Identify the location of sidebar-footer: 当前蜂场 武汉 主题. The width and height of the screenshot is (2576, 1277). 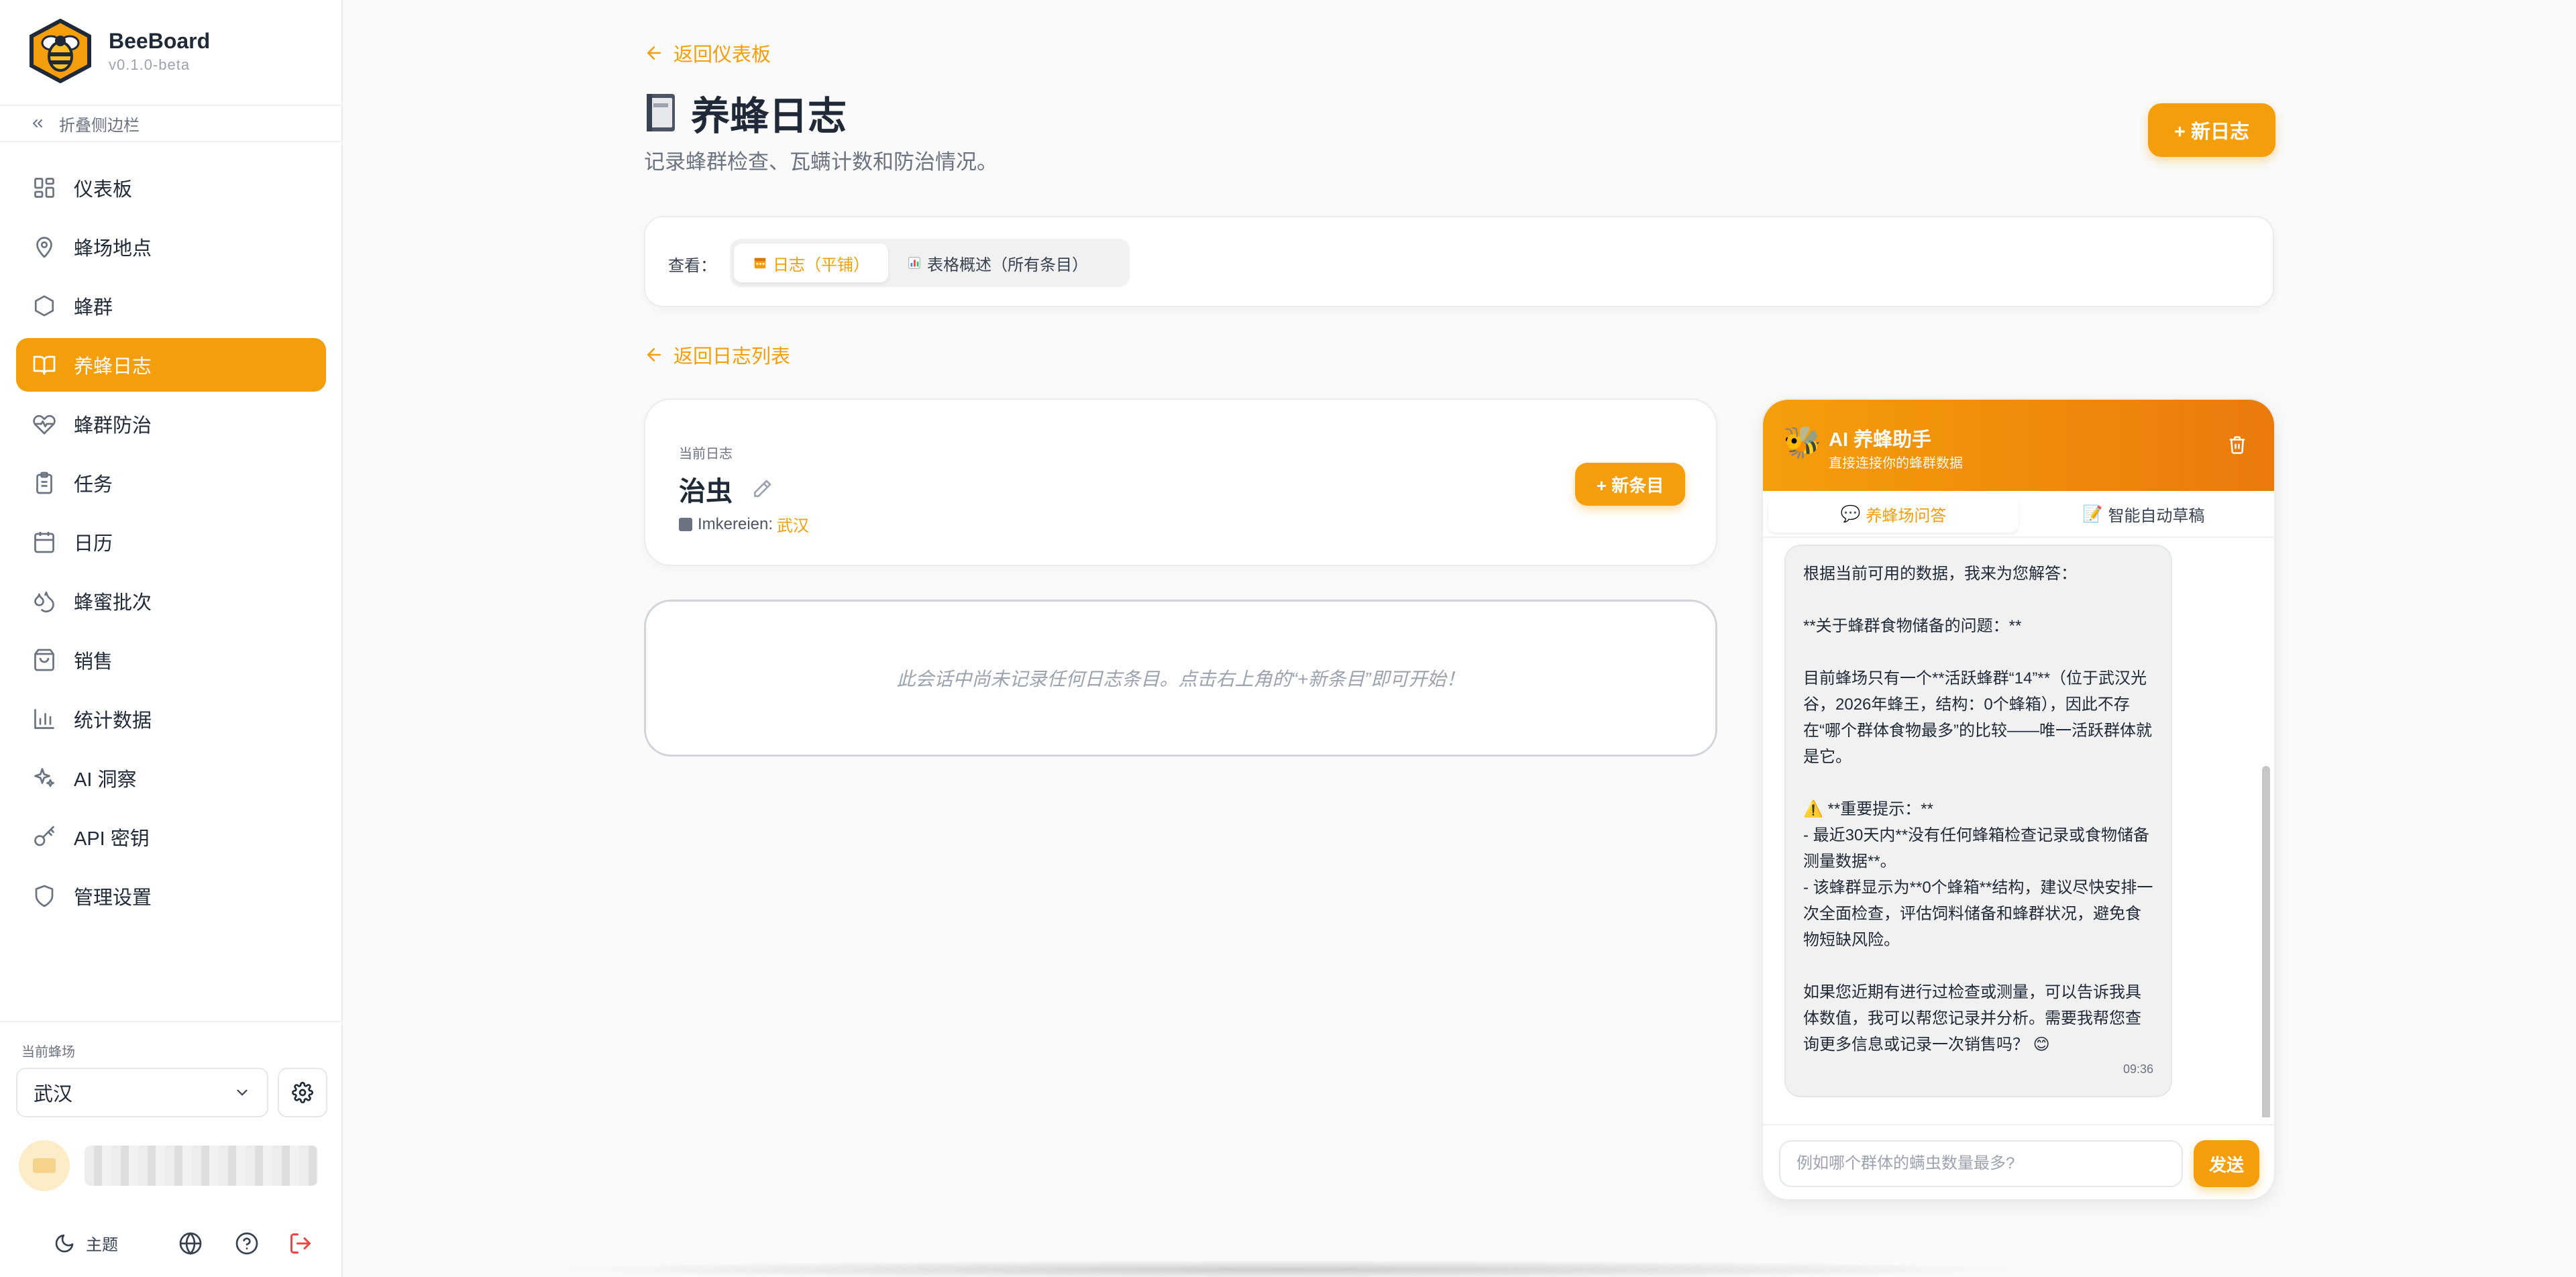
(170, 1149).